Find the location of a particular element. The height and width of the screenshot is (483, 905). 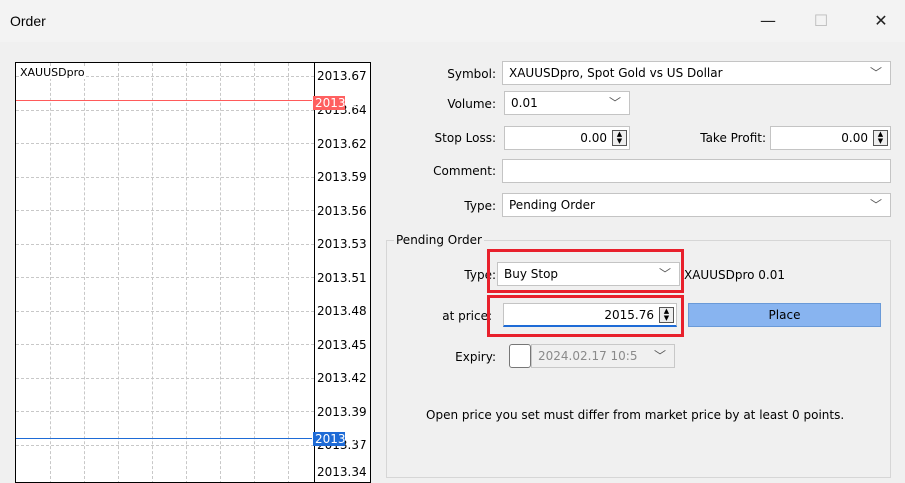

symbol-label: Symbol: is located at coordinates (471, 74).